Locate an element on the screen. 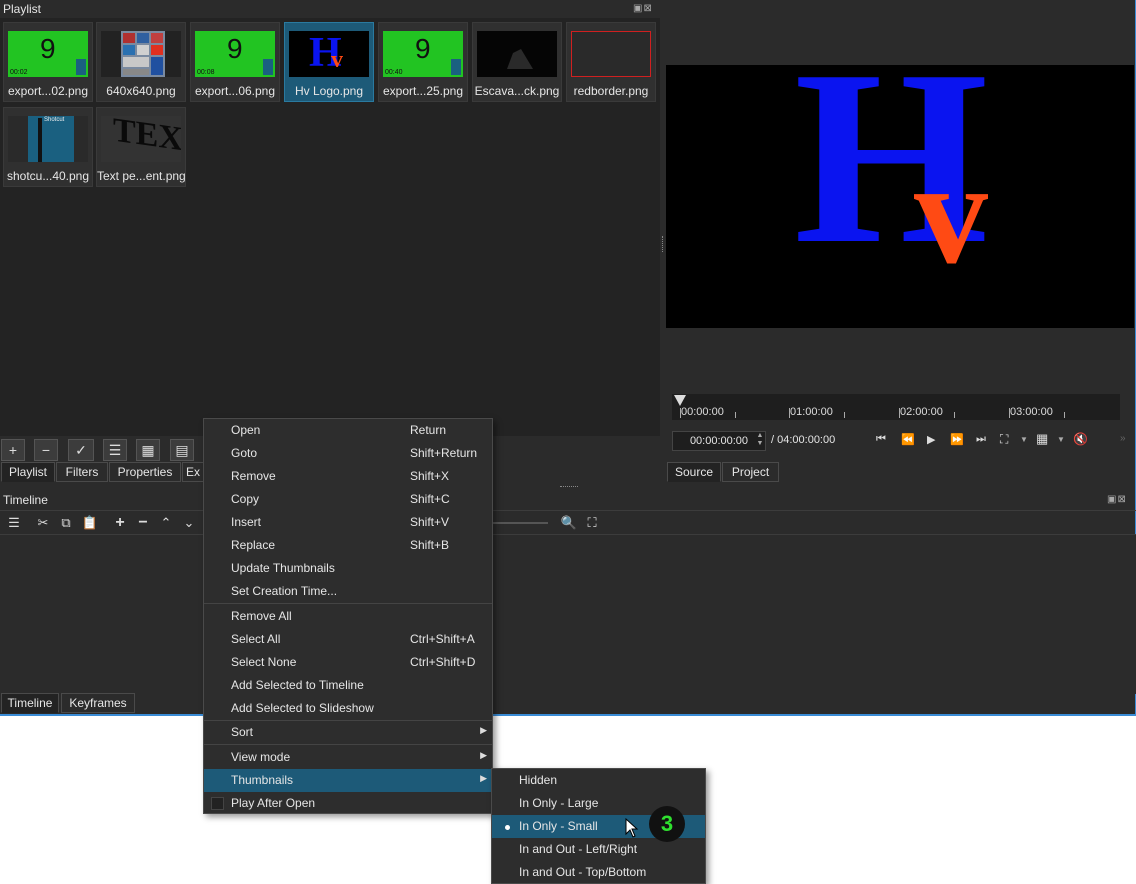 This screenshot has height=884, width=1136. total-duration: / 04:00:00:00 is located at coordinates (803, 440).